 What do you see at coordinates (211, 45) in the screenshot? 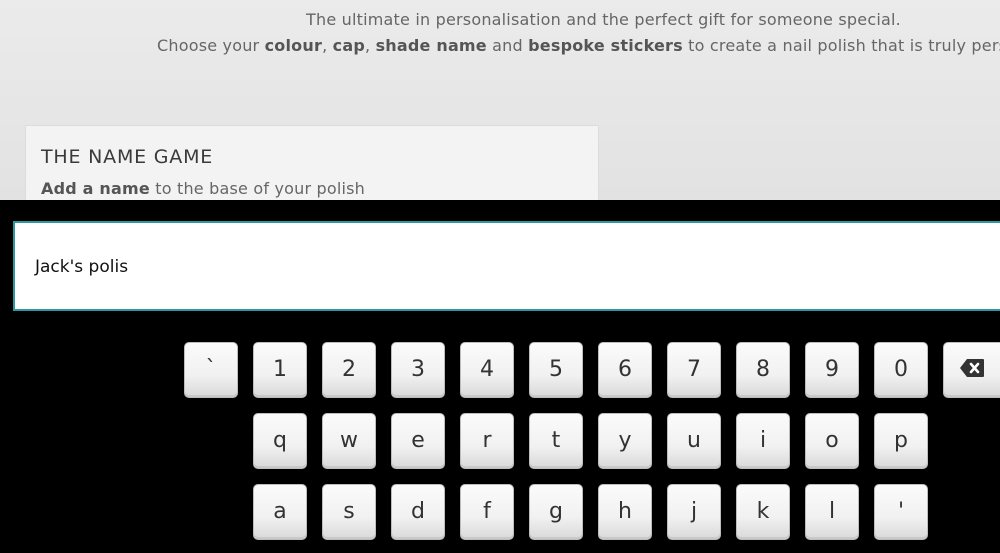
I see `intro-text: Choose your` at bounding box center [211, 45].